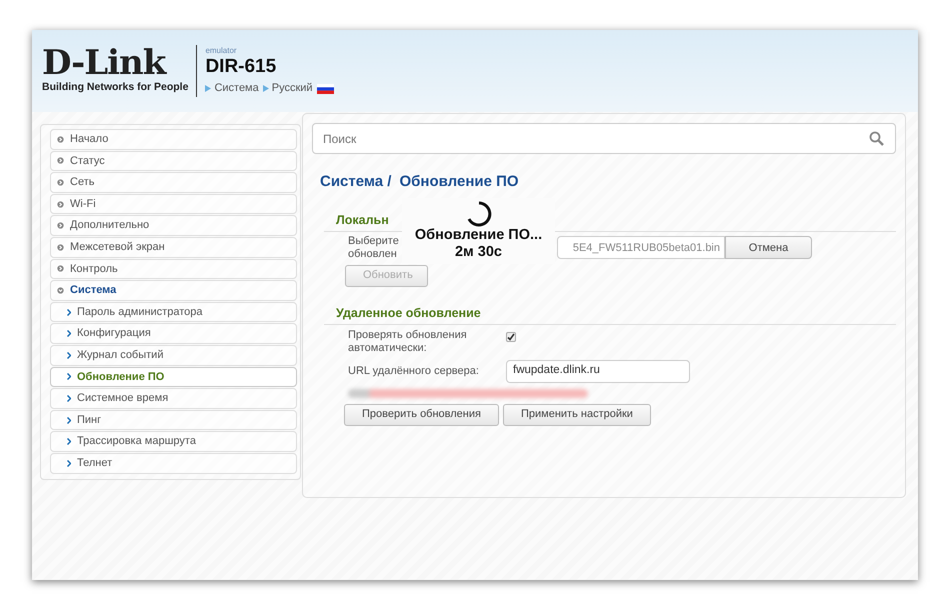 This screenshot has width=950, height=613. I want to click on sidebar-item: Конфигурация, so click(173, 333).